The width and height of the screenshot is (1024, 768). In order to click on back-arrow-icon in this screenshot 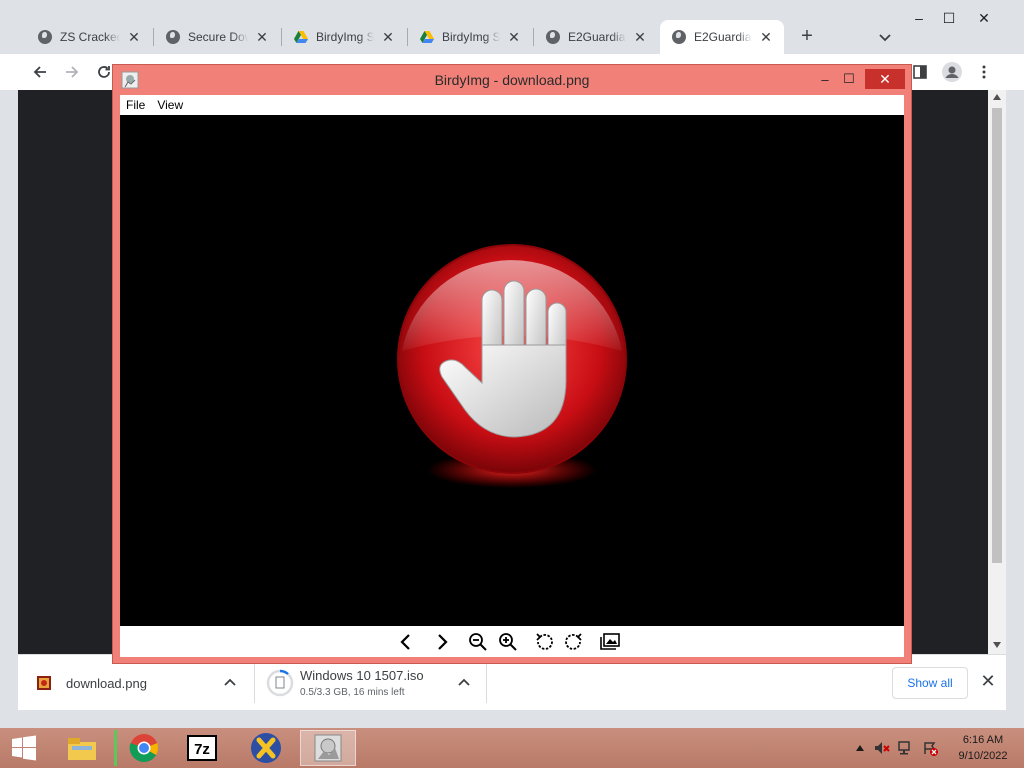, I will do `click(39, 72)`.